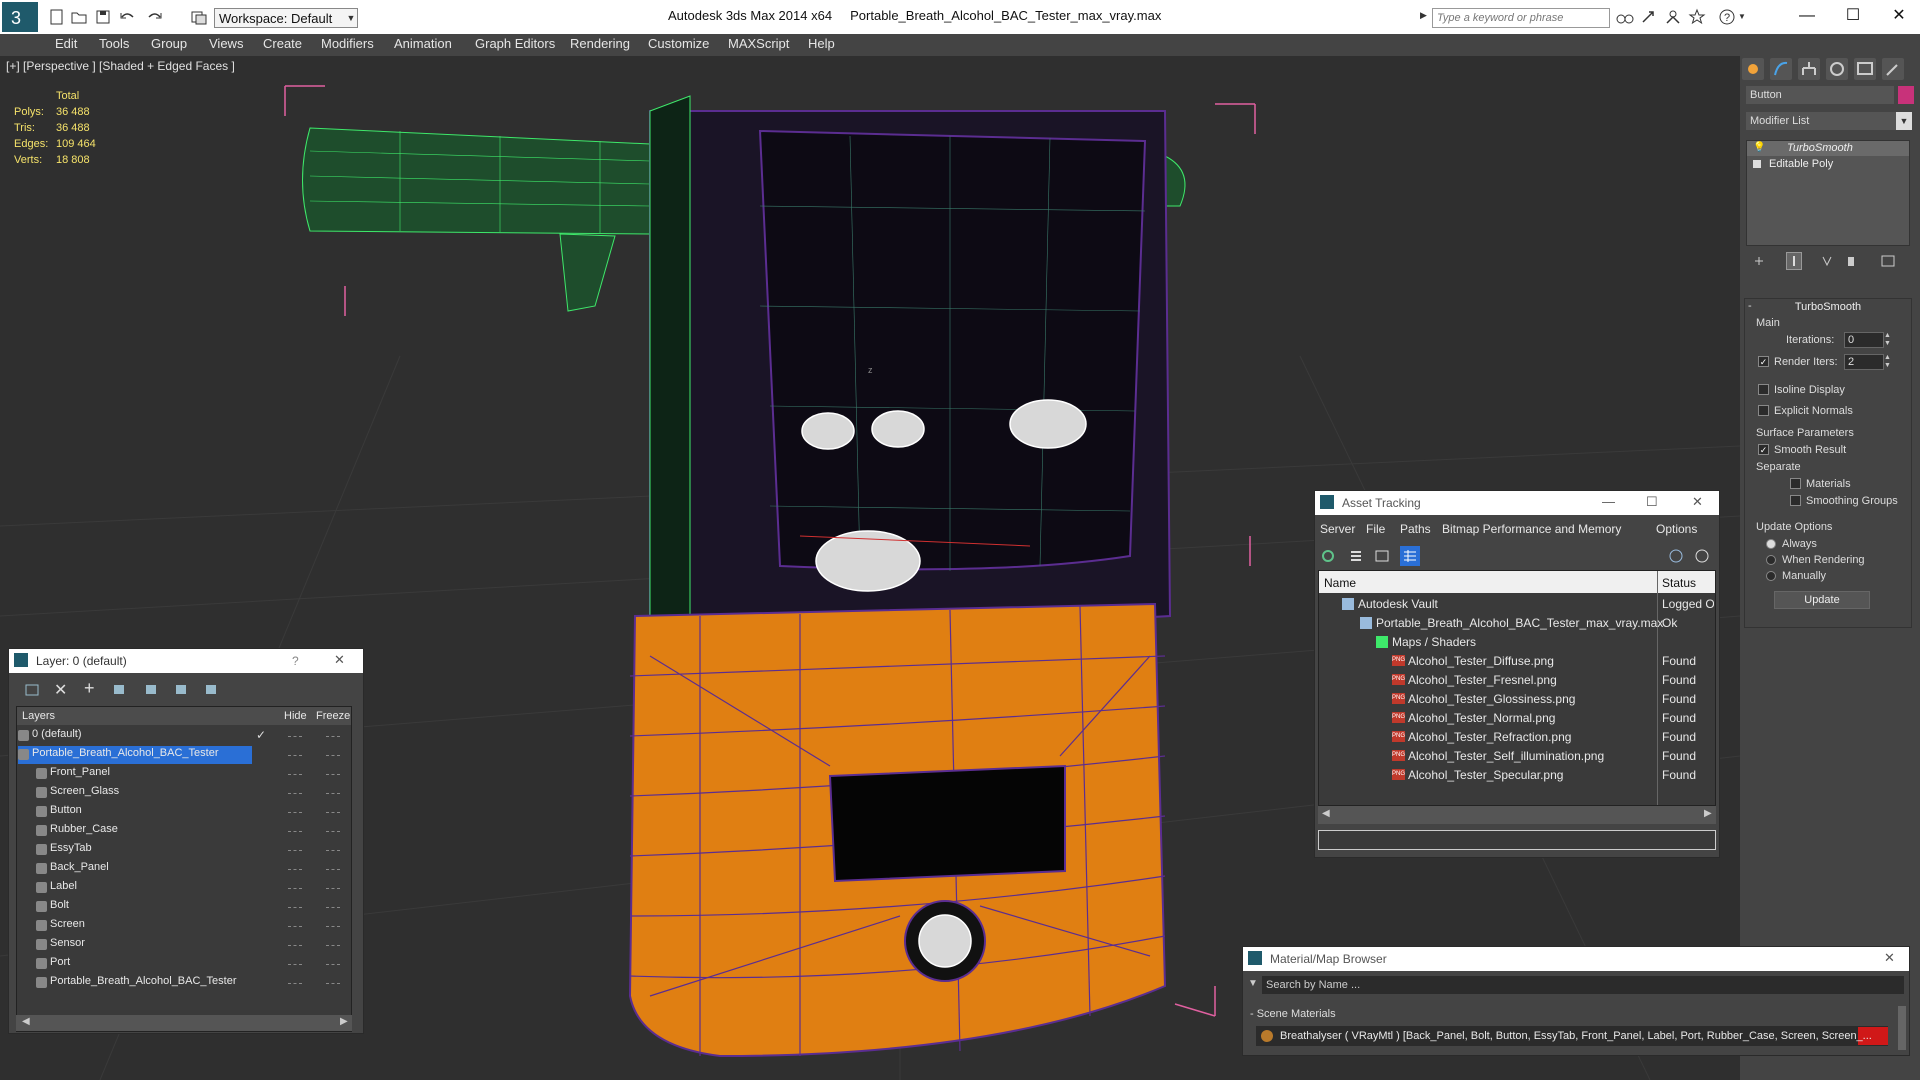 This screenshot has height=1080, width=1920. Describe the element at coordinates (1828, 148) in the screenshot. I see `stack-item-turbosmooth: 💡 TurboSmooth` at that location.